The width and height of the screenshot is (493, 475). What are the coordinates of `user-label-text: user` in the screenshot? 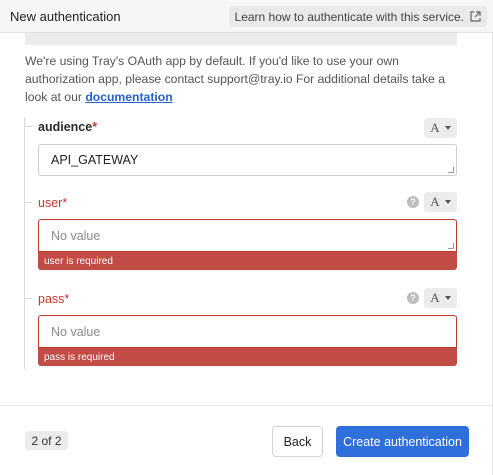 It's located at (50, 203).